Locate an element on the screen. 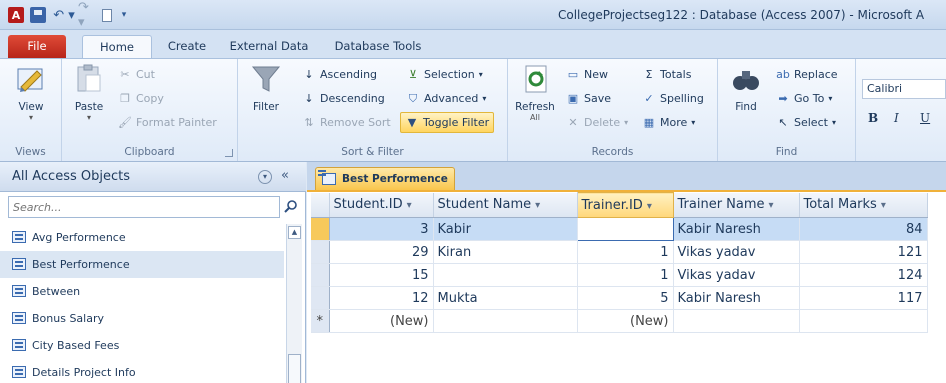  tab-home: Home is located at coordinates (117, 47).